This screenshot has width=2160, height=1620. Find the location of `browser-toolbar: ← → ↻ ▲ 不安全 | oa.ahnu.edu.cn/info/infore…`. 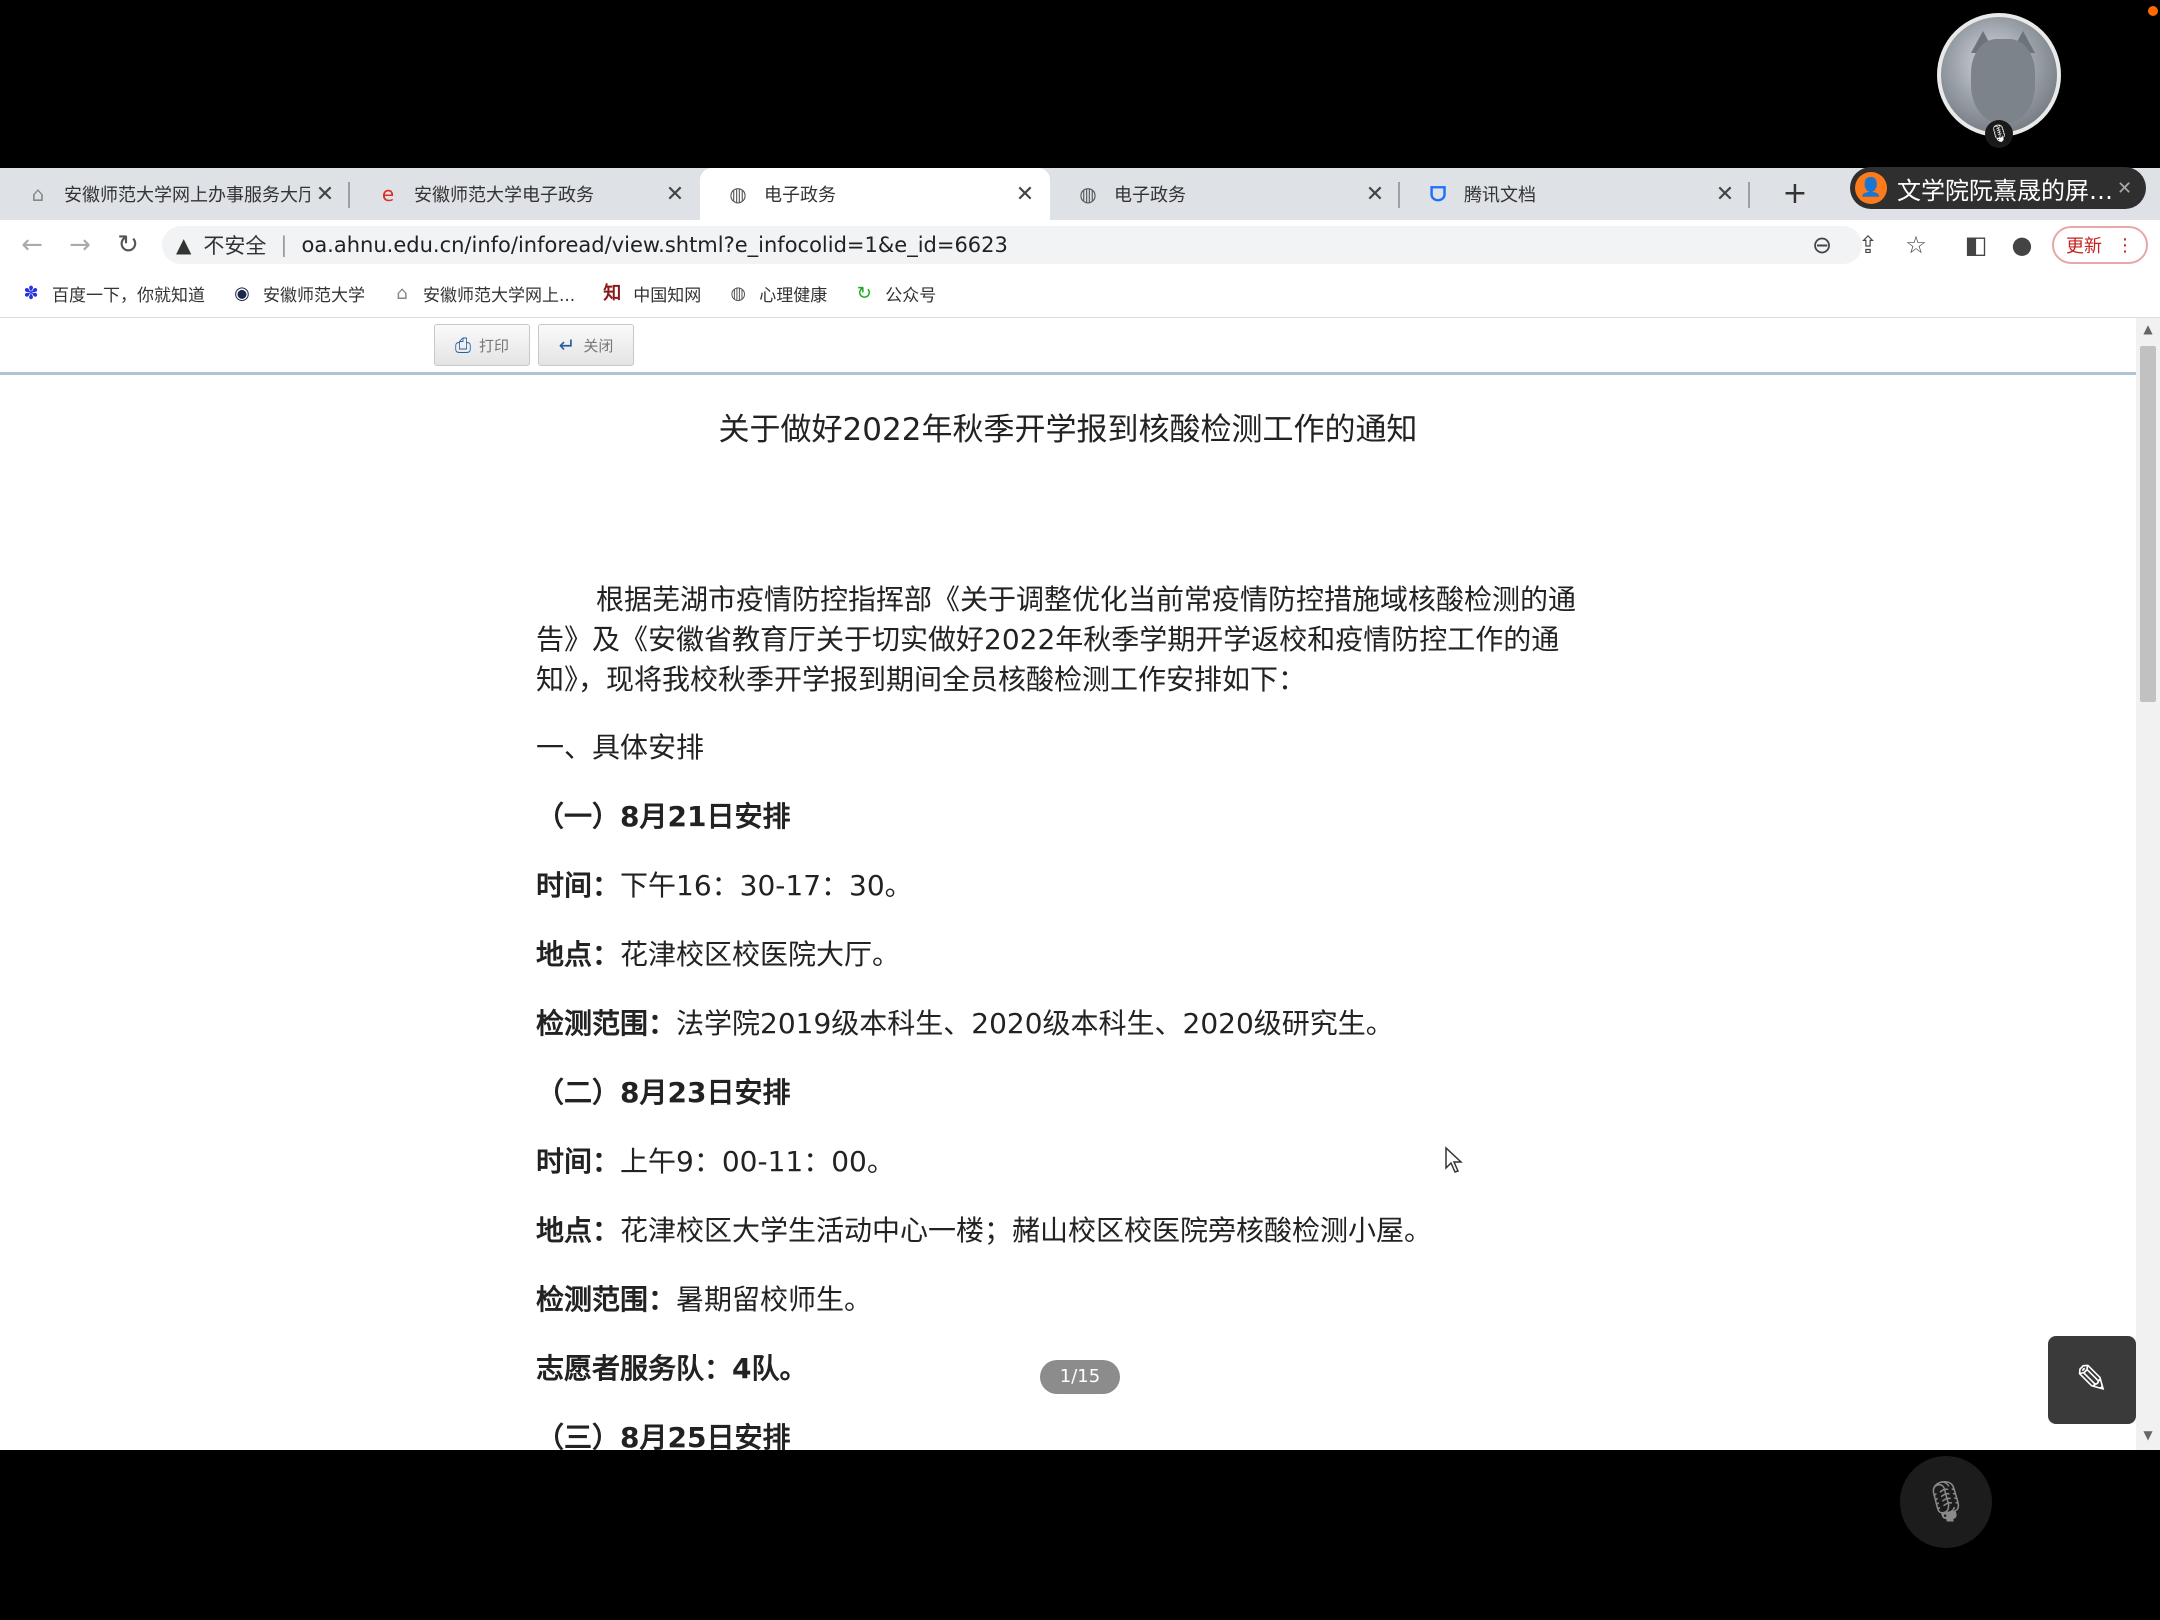

browser-toolbar: ← → ↻ ▲ 不安全 | oa.ahnu.edu.cn/info/infore… is located at coordinates (1080, 245).